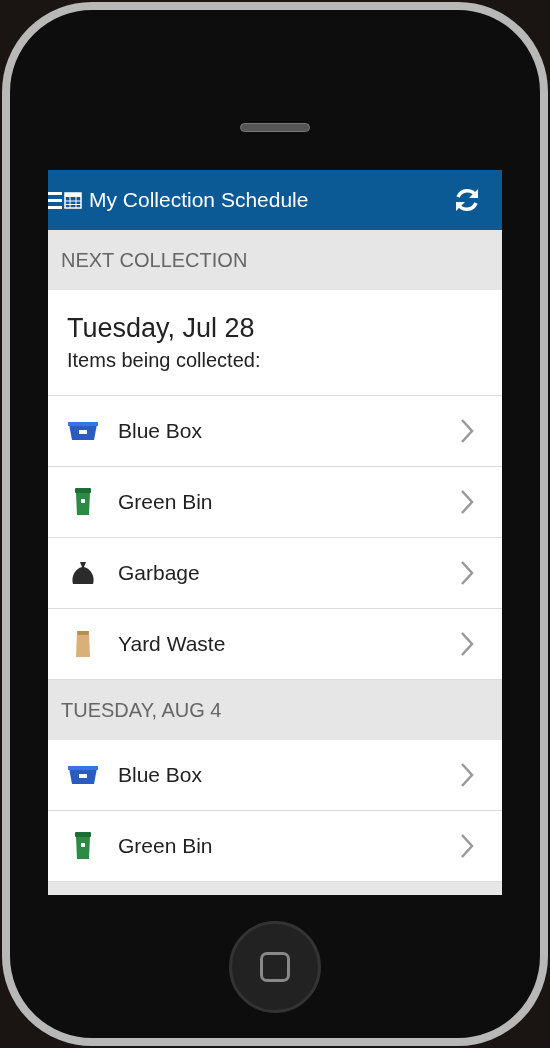  I want to click on date-subtitle: Items being collected:, so click(164, 360).